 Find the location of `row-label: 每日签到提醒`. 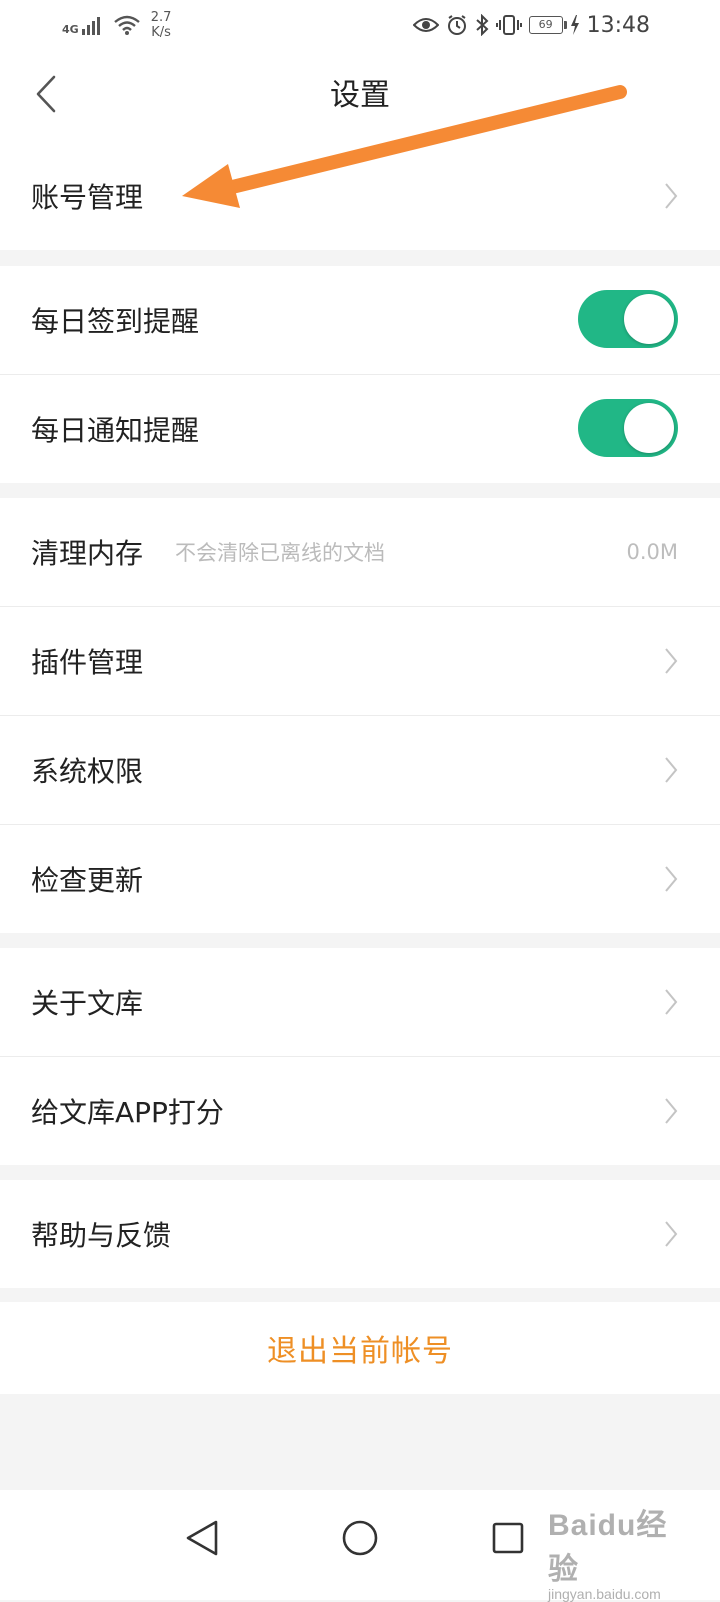

row-label: 每日签到提醒 is located at coordinates (115, 321).